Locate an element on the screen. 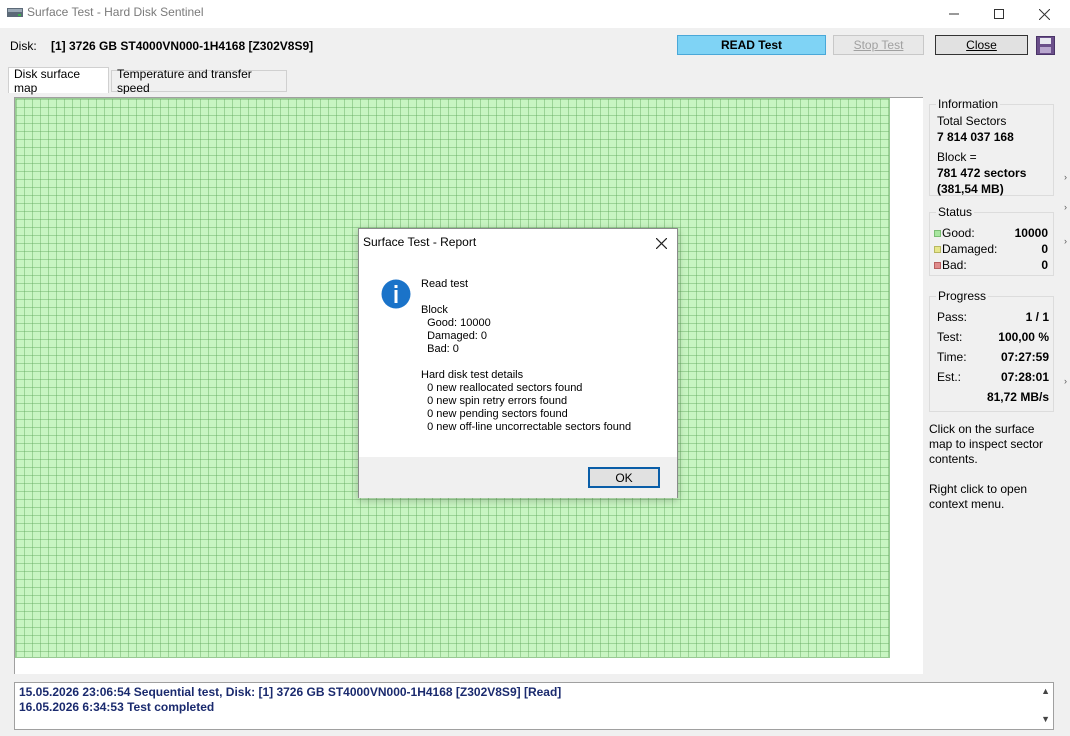 Image resolution: width=1070 pixels, height=736 pixels. stop-test-button: Stop Test is located at coordinates (878, 45).